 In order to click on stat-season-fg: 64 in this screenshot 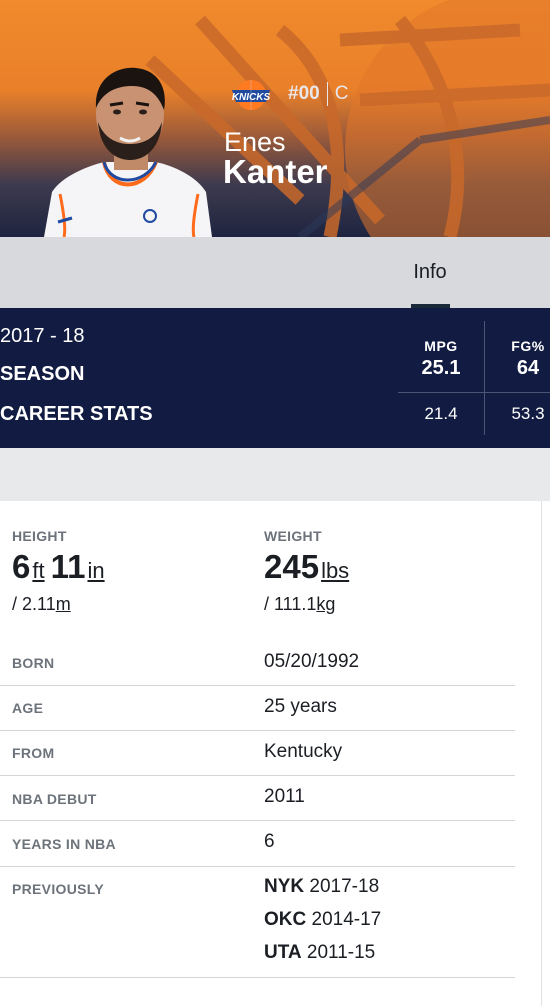, I will do `click(528, 368)`.